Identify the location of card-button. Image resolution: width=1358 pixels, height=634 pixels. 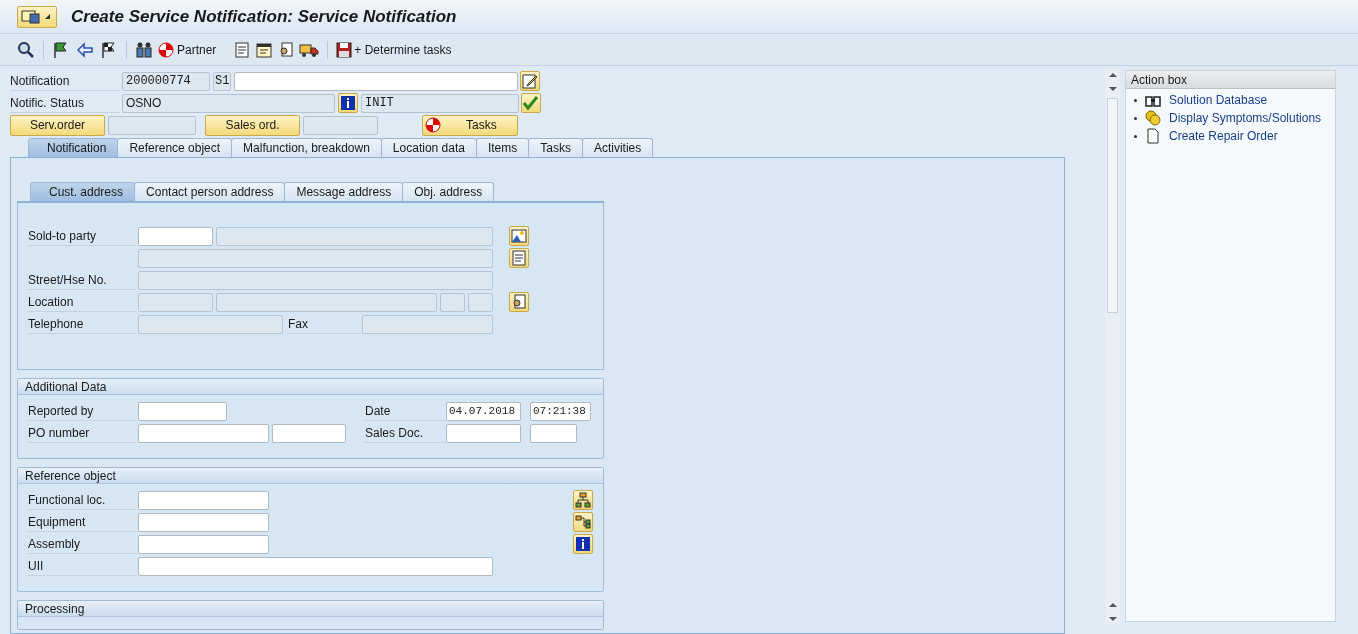
(286, 49).